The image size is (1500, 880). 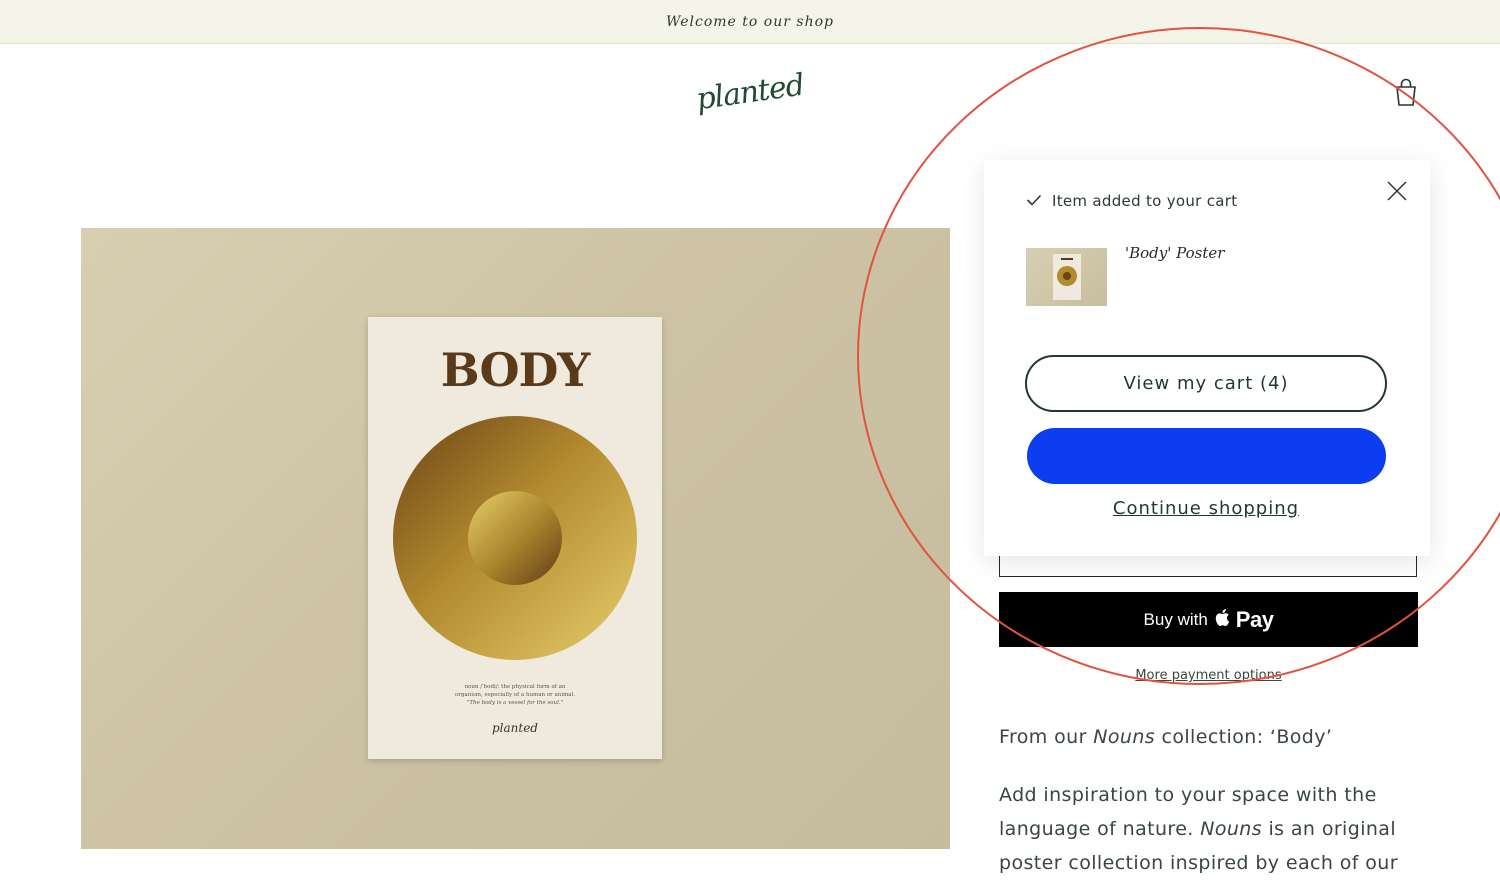 I want to click on continue-shopping-link: Continue shopping, so click(x=1206, y=508).